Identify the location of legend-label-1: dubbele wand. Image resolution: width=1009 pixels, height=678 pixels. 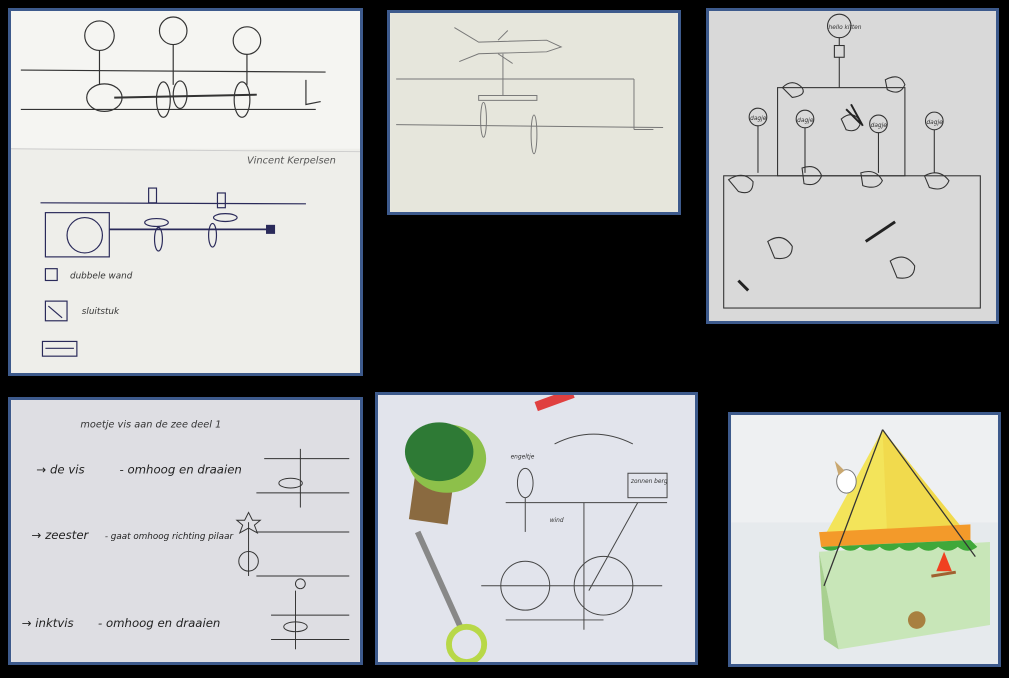
(101, 277).